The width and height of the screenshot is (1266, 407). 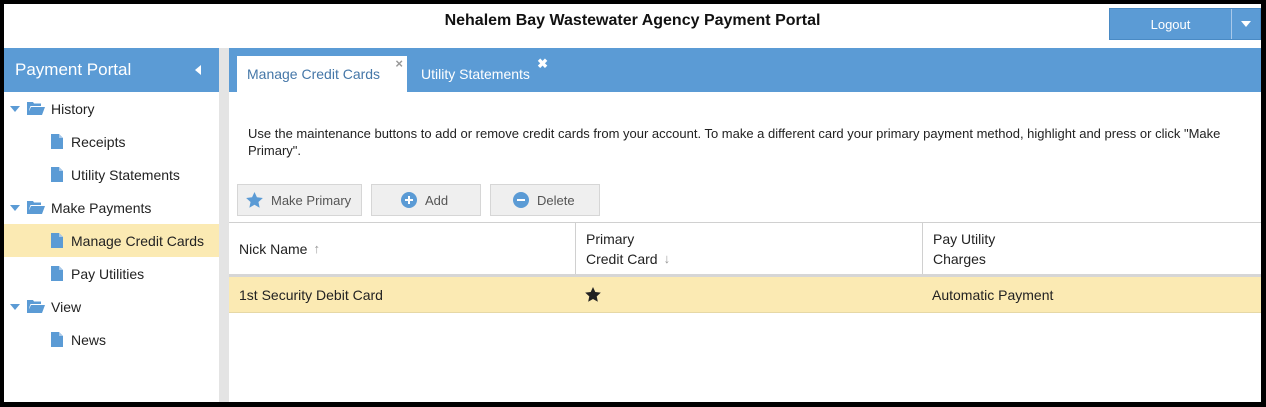 What do you see at coordinates (111, 108) in the screenshot?
I see `sidebar-group-history: History` at bounding box center [111, 108].